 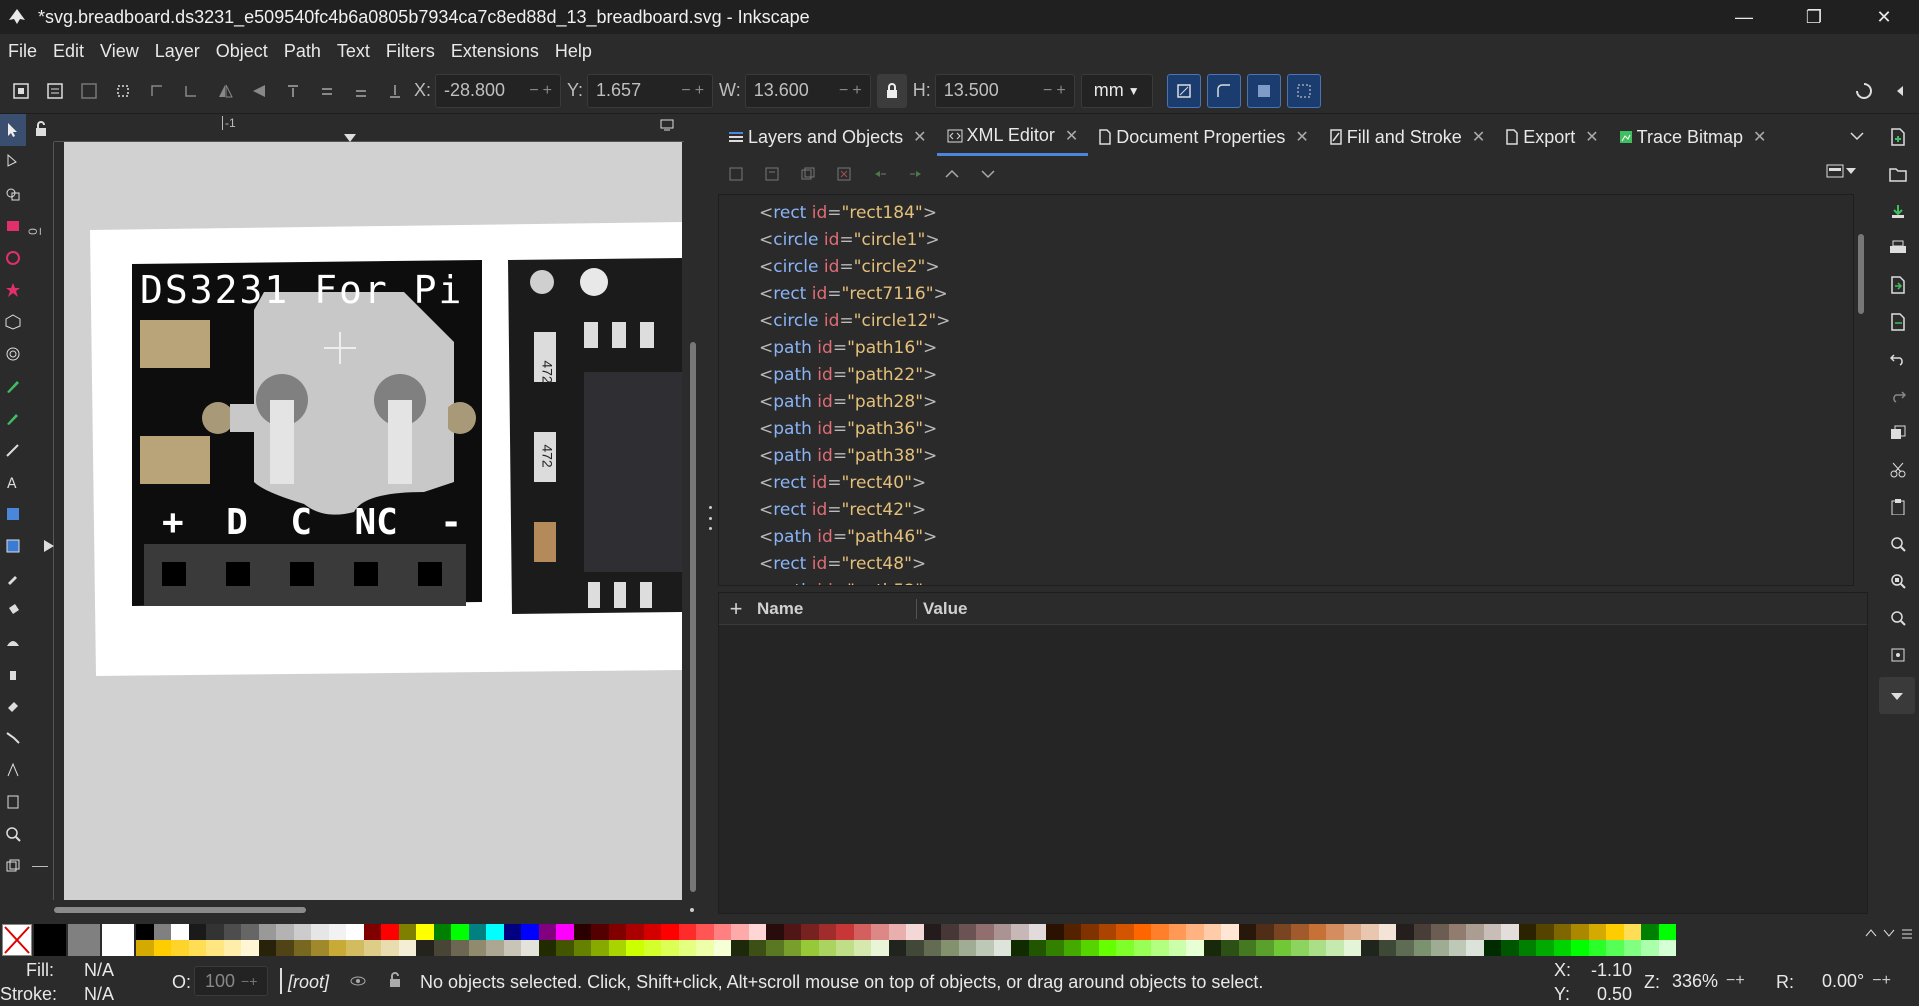 I want to click on tab-export: Export ✕, so click(x=1551, y=137).